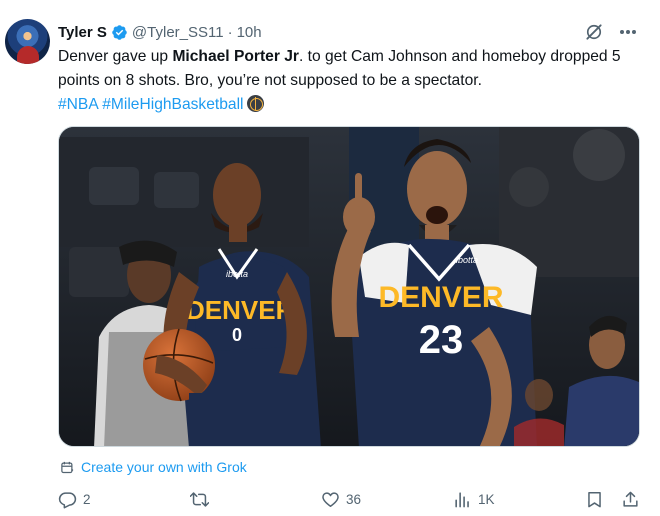 This screenshot has height=516, width=660. I want to click on jersey-brand-left: ibotta, so click(237, 274).